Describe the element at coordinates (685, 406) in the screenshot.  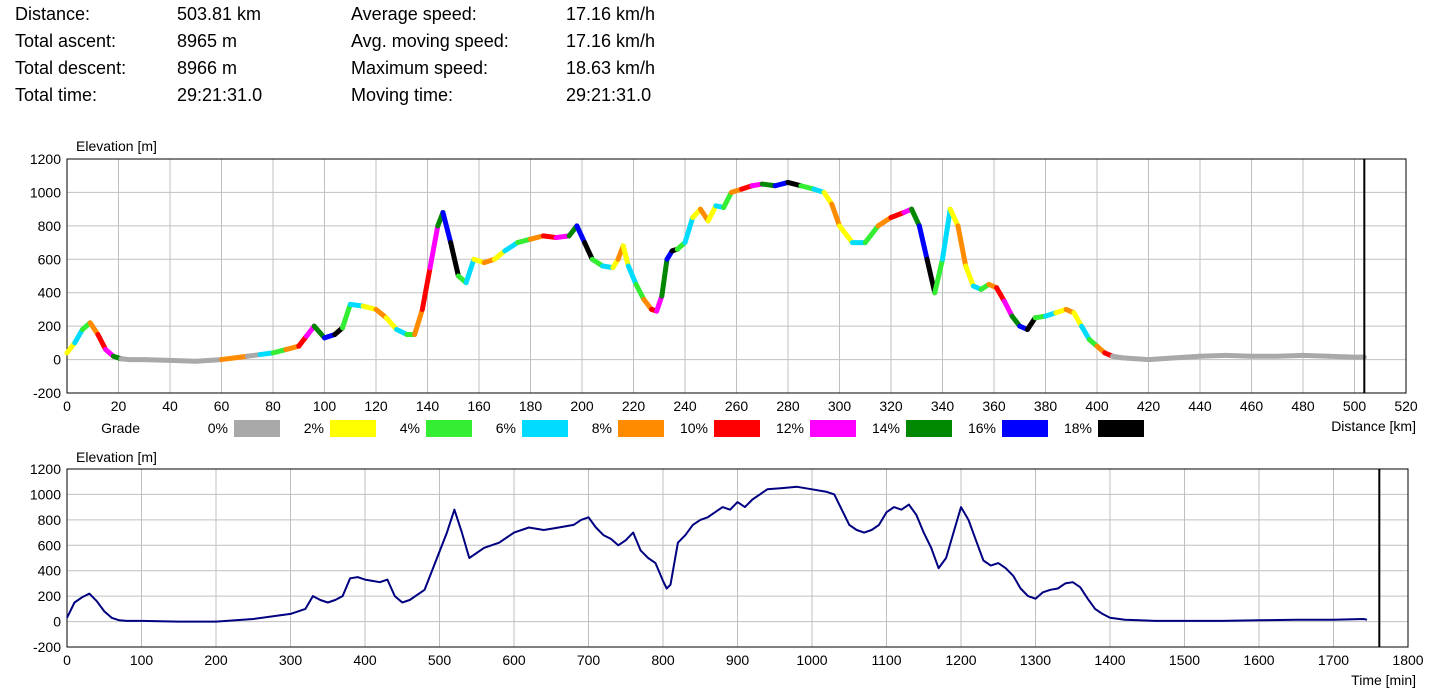
I see `distance-chart-x-tick-label: 240` at that location.